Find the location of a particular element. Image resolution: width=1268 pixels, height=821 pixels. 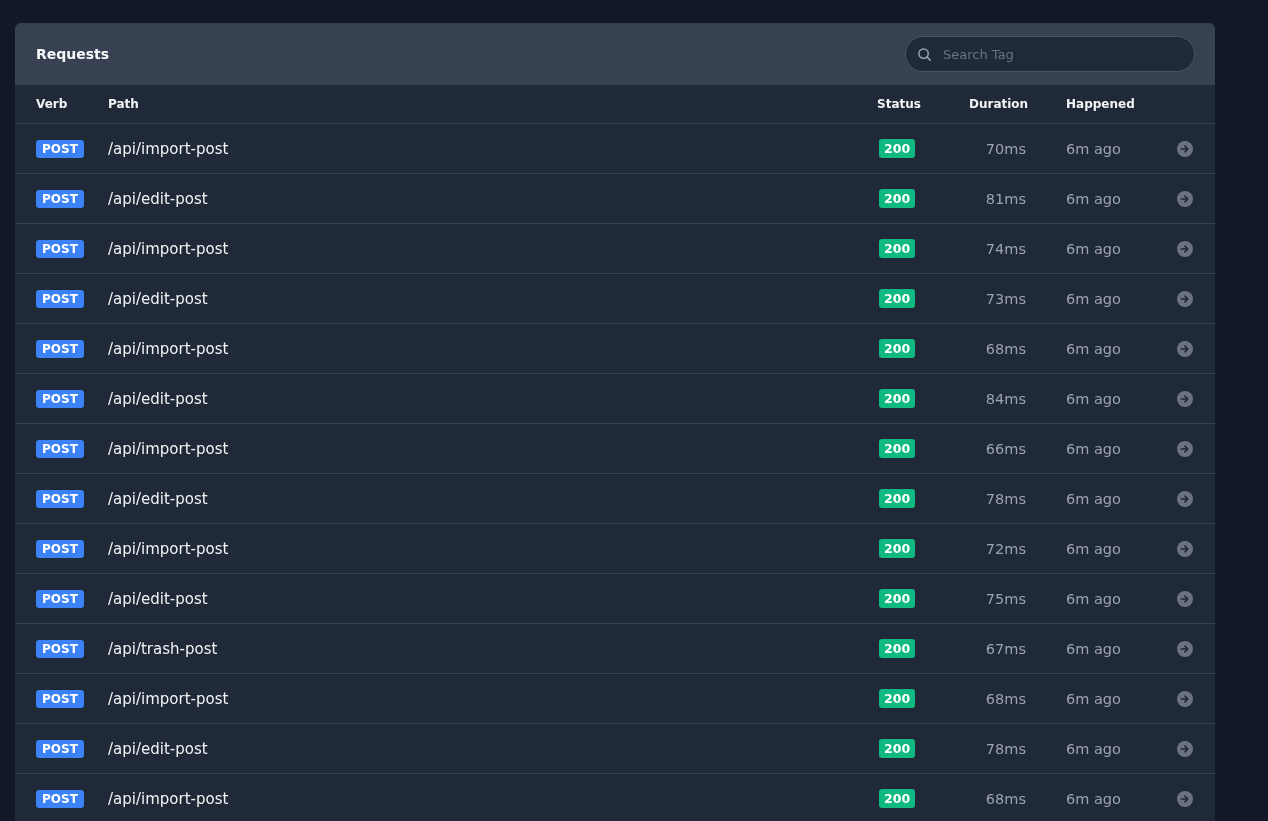

duration-cell-text: 70ms is located at coordinates (1005, 148).